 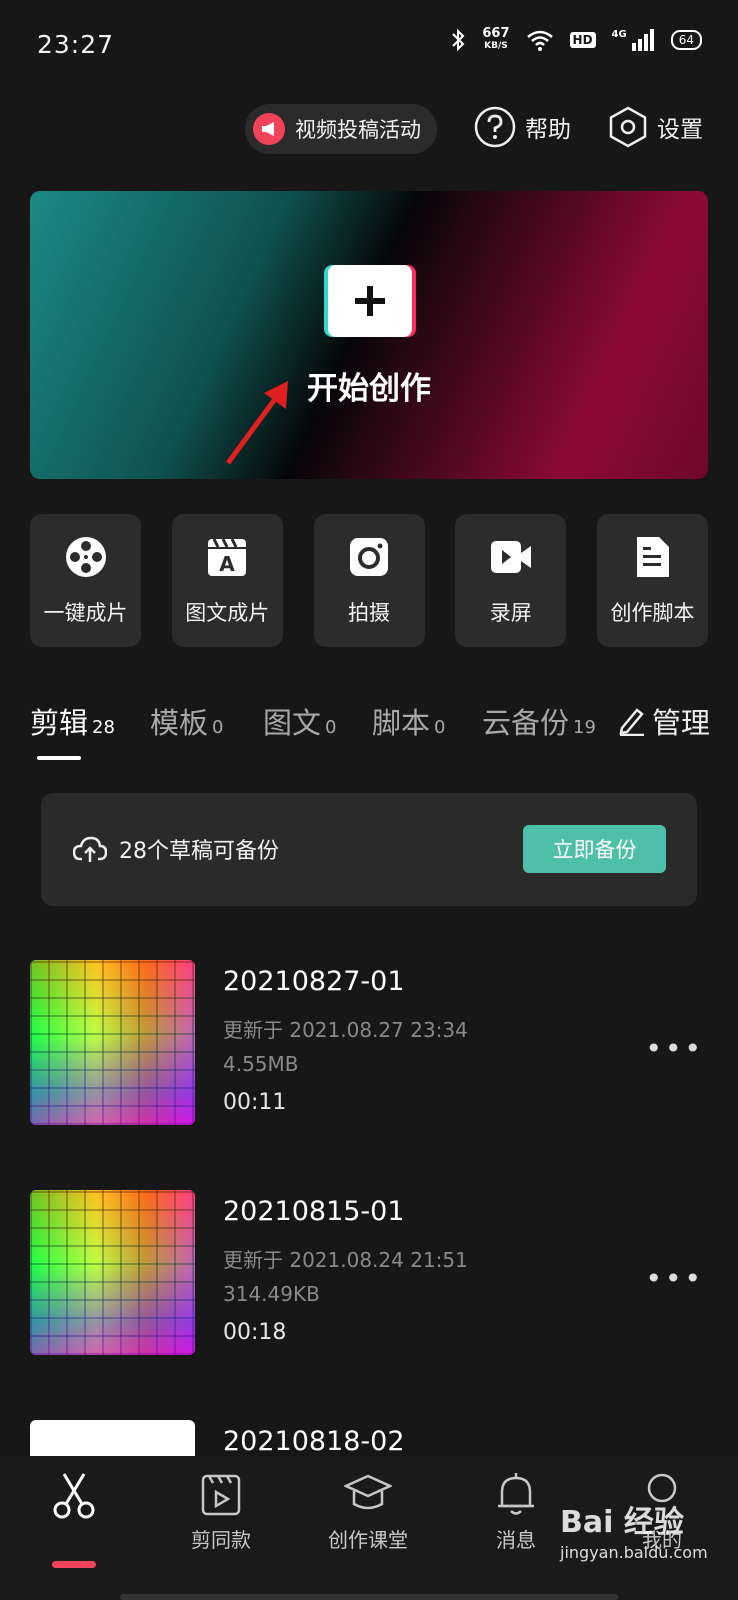 I want to click on nav-creation-class: 创作课堂, so click(x=368, y=1512).